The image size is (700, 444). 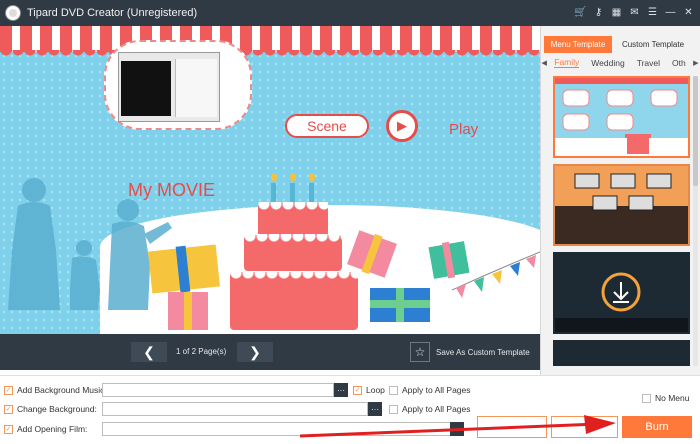 What do you see at coordinates (327, 126) in the screenshot?
I see `scene-button: Scene` at bounding box center [327, 126].